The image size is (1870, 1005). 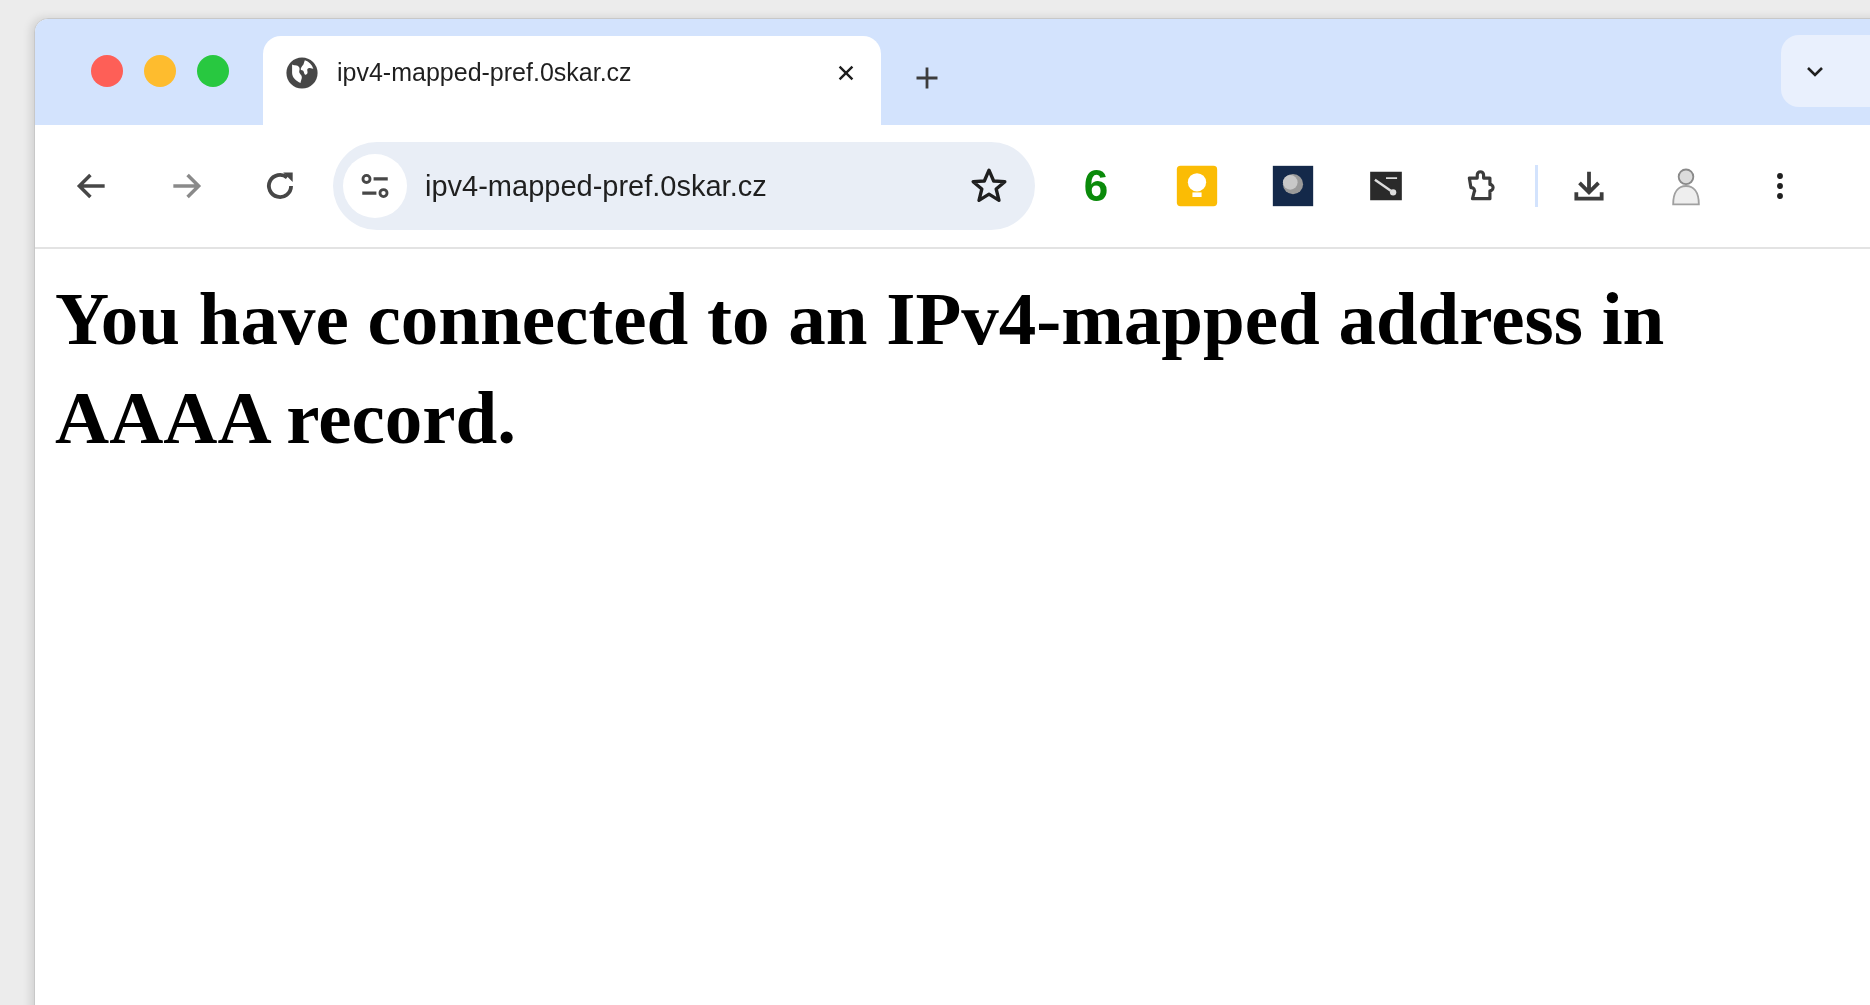 I want to click on address-bar: ipv4-mapped-pref.0skar.cz, so click(x=684, y=186).